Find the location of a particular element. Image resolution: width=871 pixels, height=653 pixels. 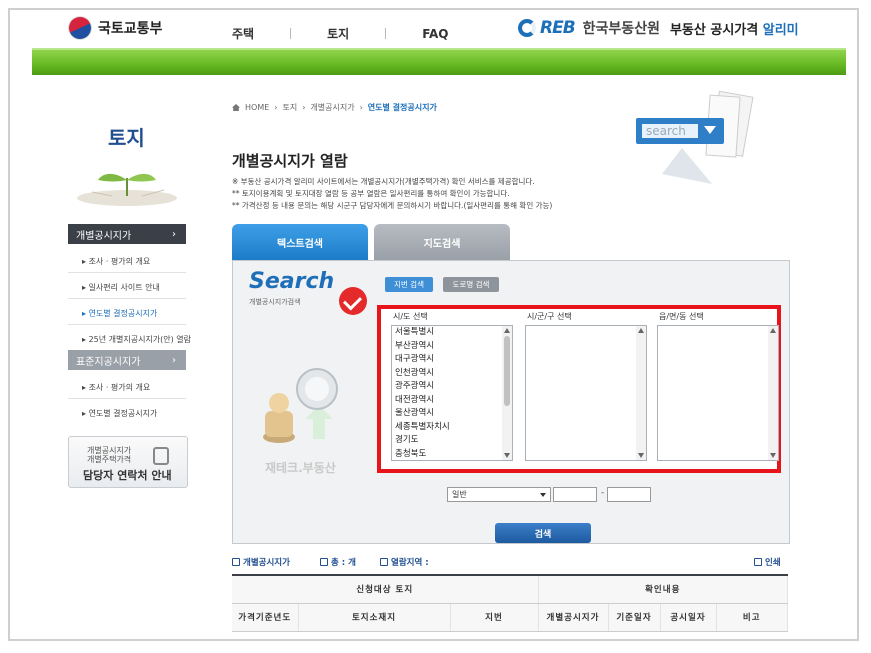

breadcrumb-current: 연도별 결정공시지가 is located at coordinates (402, 107).